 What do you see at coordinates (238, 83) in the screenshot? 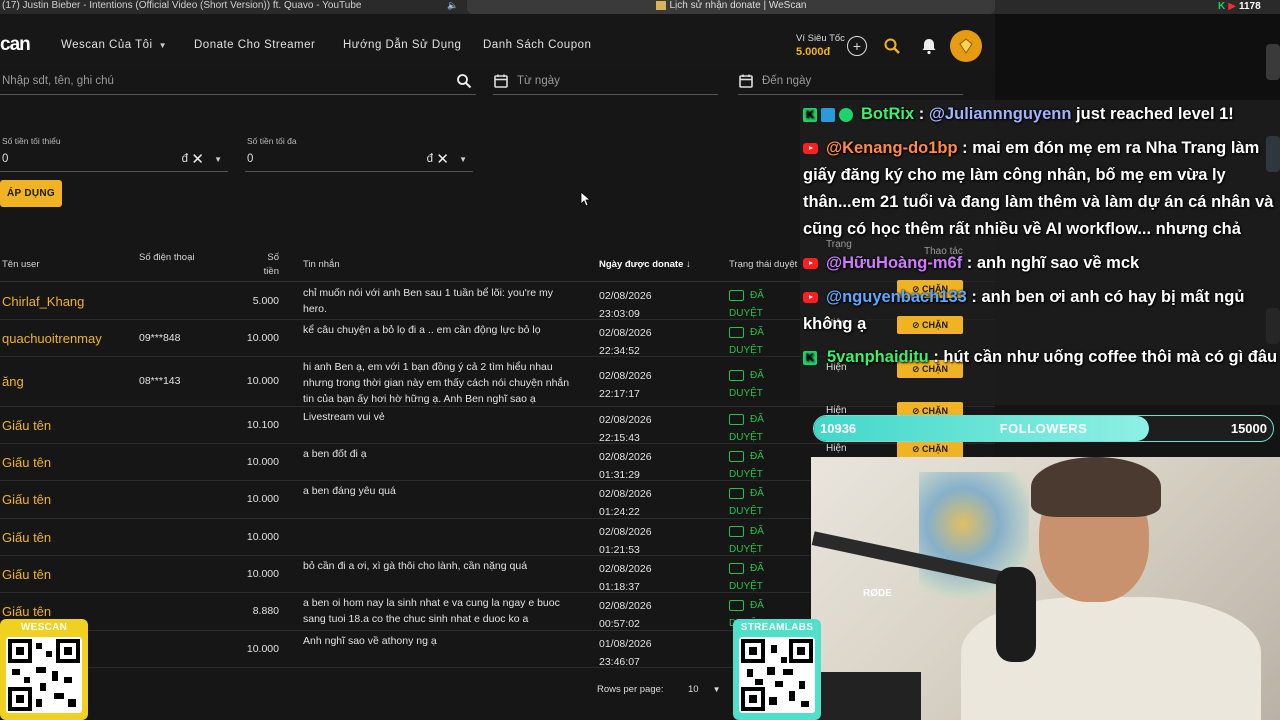
I see `search-input: Nhập sdt, tên, ghi chú` at bounding box center [238, 83].